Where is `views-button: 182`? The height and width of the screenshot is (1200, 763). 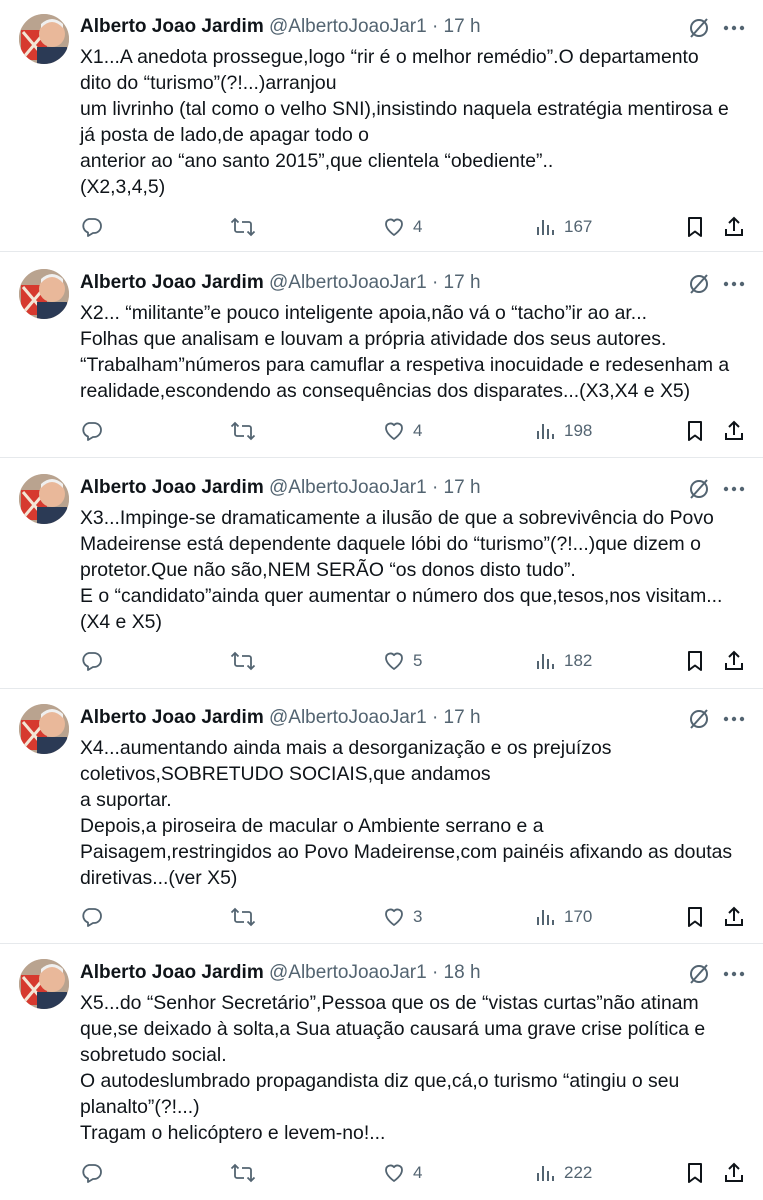
views-button: 182 is located at coordinates (563, 661).